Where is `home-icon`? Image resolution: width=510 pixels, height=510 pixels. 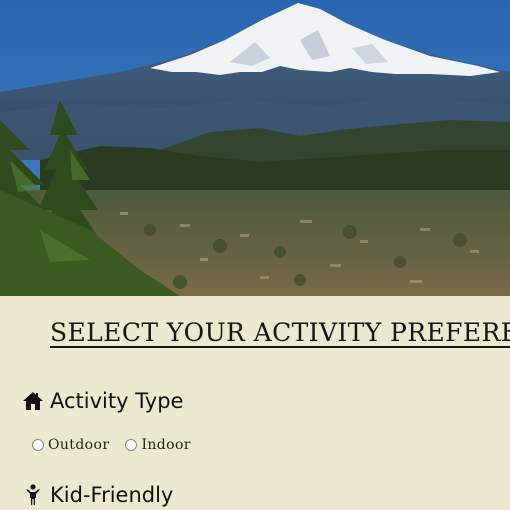
home-icon is located at coordinates (33, 401).